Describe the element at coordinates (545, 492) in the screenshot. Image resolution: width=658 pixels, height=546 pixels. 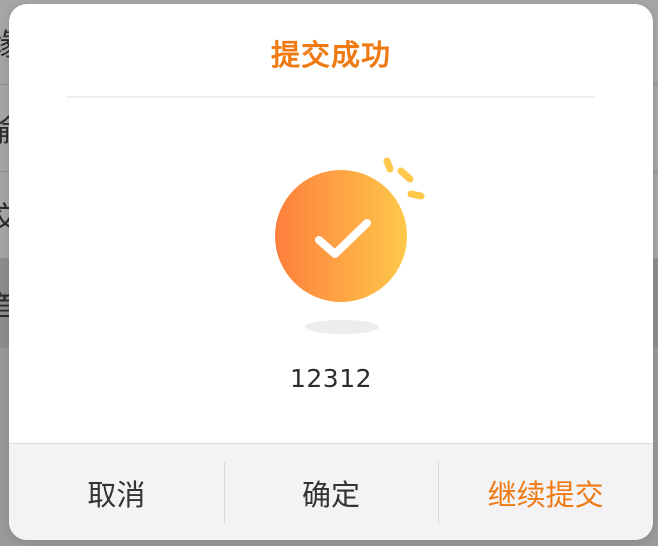
I see `continue-submit-button: 继续提交` at that location.